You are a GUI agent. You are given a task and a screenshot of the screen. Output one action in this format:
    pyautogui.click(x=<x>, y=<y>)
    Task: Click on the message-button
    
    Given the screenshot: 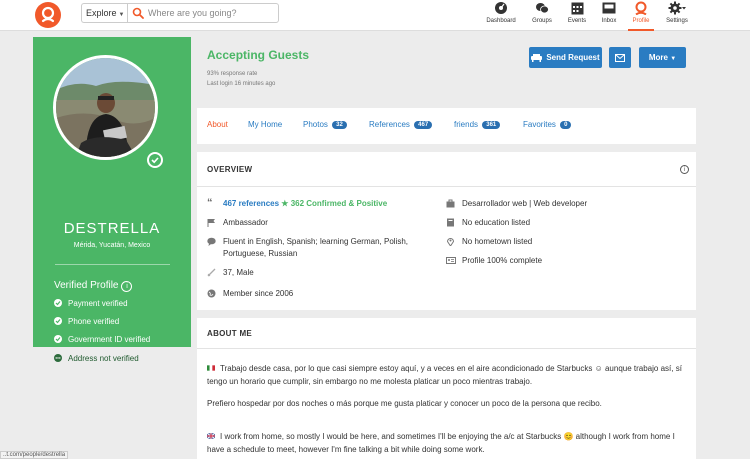 What is the action you would take?
    pyautogui.click(x=620, y=57)
    